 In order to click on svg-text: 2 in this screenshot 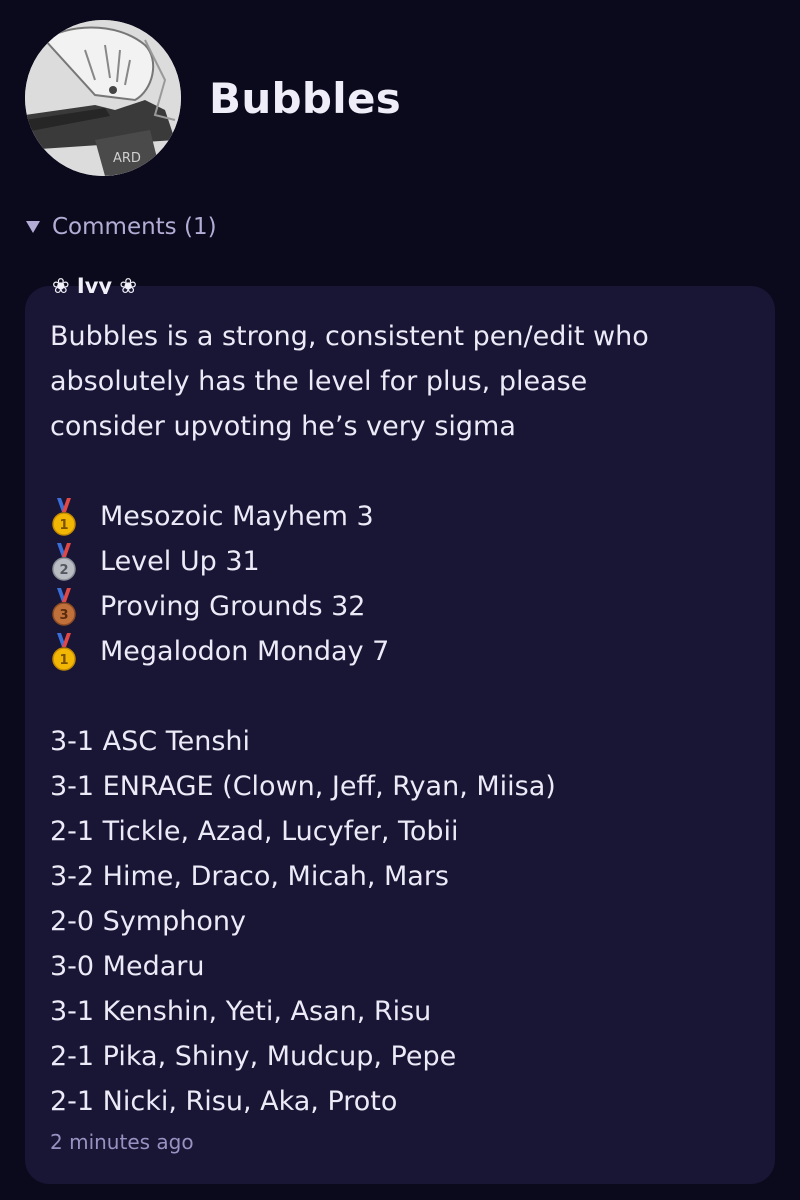, I will do `click(63, 570)`.